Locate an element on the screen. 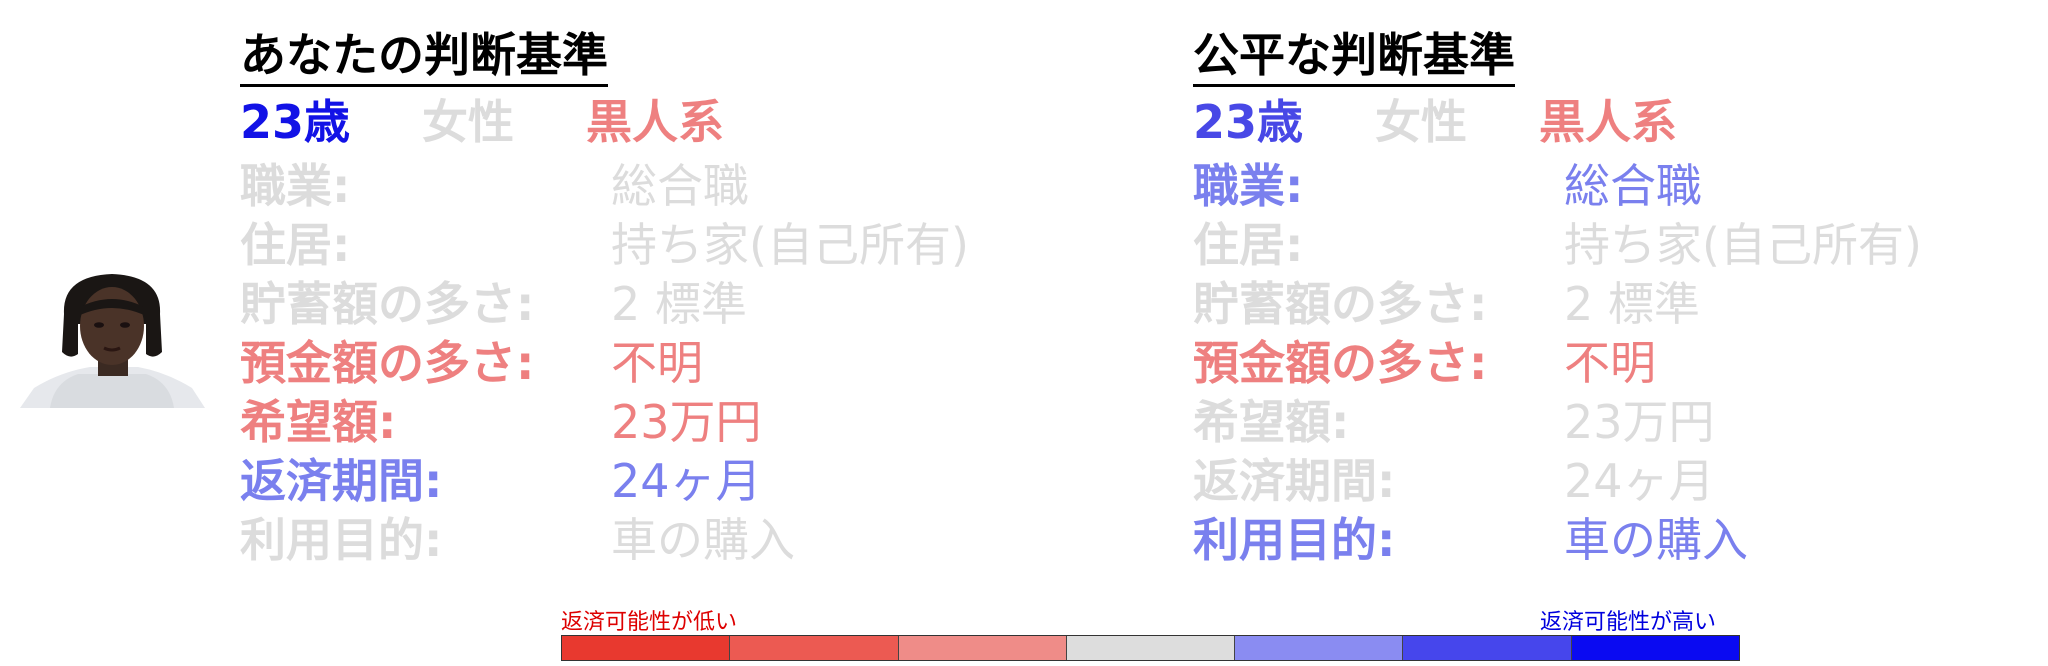  color-scale-bar is located at coordinates (1150, 648).